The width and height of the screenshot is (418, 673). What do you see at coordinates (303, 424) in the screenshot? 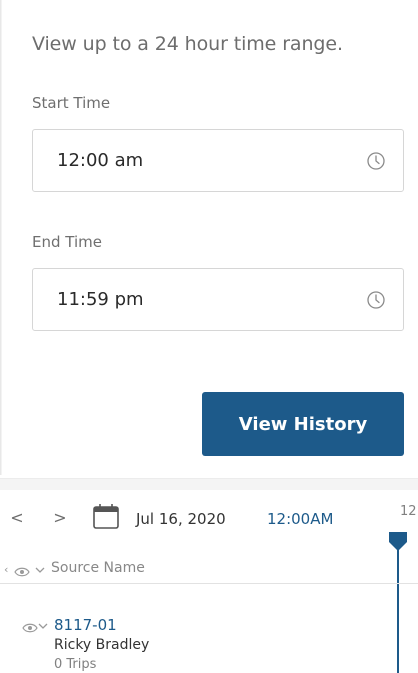
I see `view-history-button: View History` at bounding box center [303, 424].